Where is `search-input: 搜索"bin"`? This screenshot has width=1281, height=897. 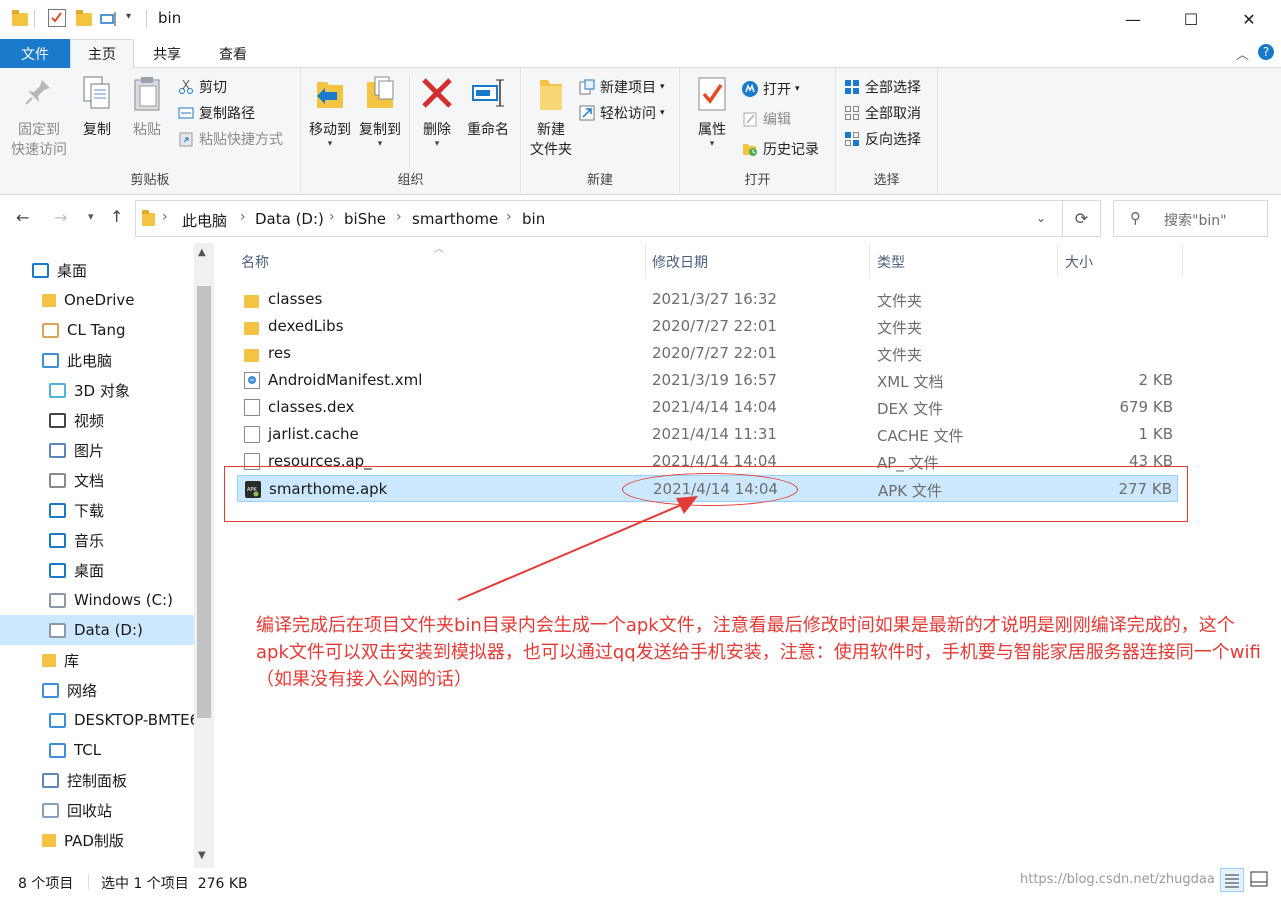 search-input: 搜索"bin" is located at coordinates (1195, 220).